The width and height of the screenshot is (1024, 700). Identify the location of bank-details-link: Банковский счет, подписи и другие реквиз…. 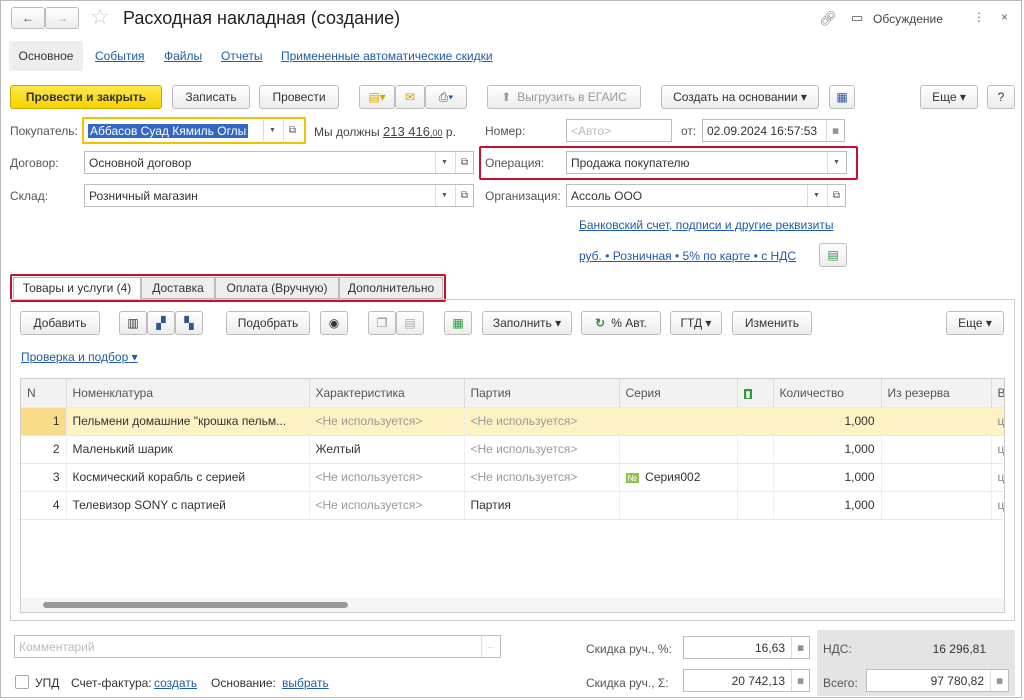
(706, 225).